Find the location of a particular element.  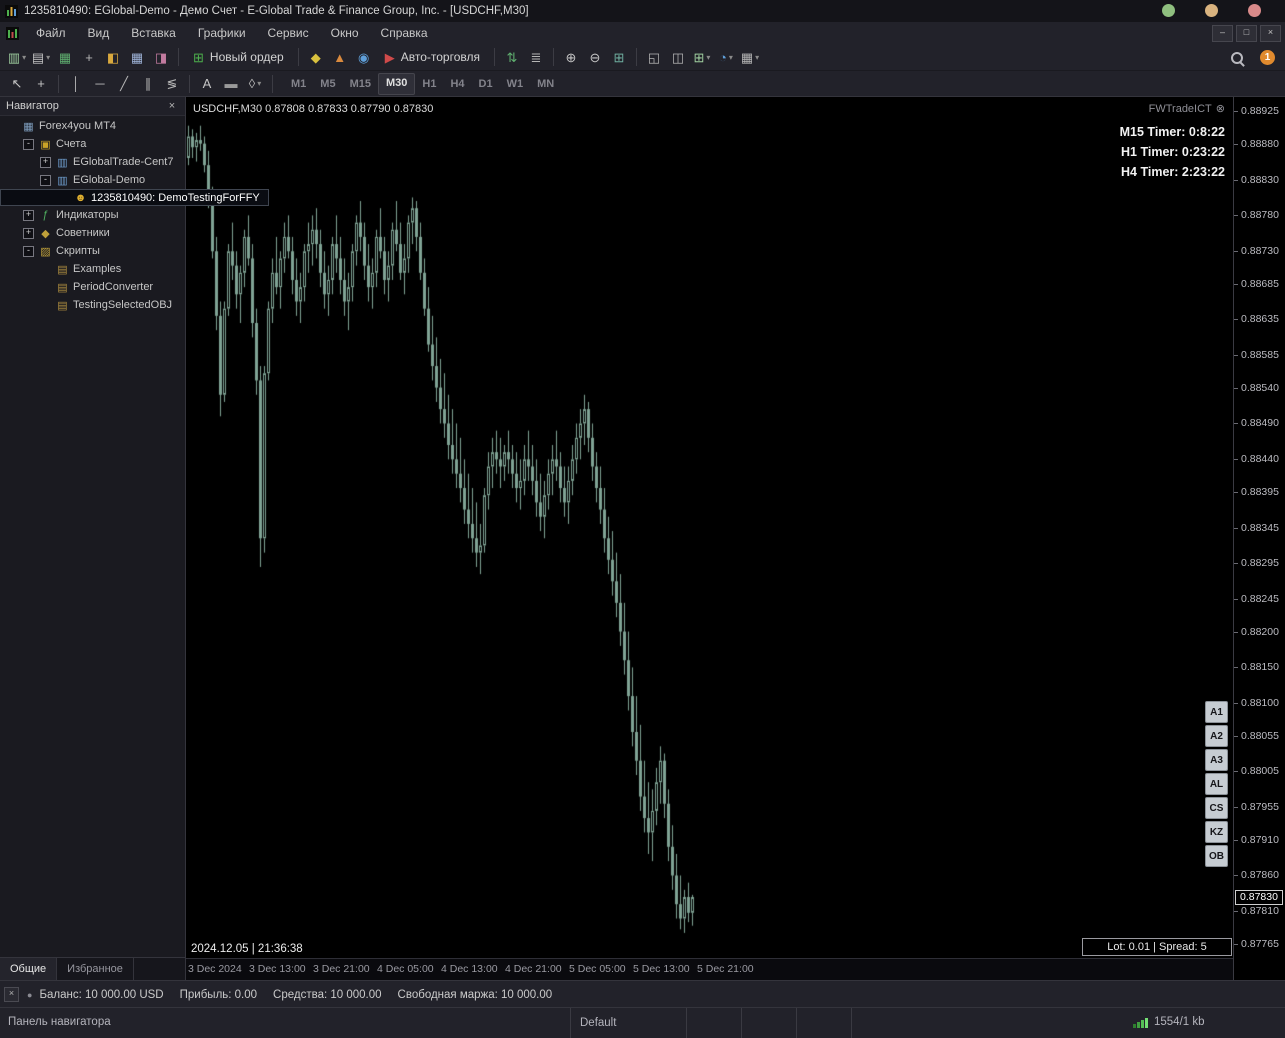

data-window-icon: + is located at coordinates (89, 57).